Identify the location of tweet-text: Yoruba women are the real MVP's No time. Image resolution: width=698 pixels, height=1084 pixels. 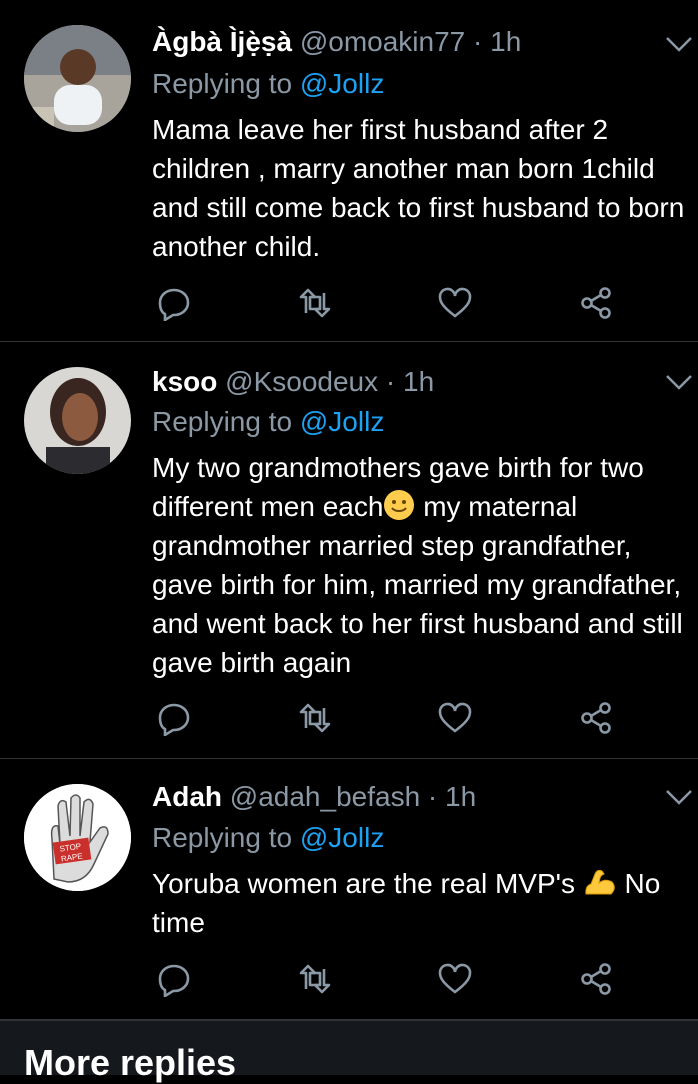
(422, 903).